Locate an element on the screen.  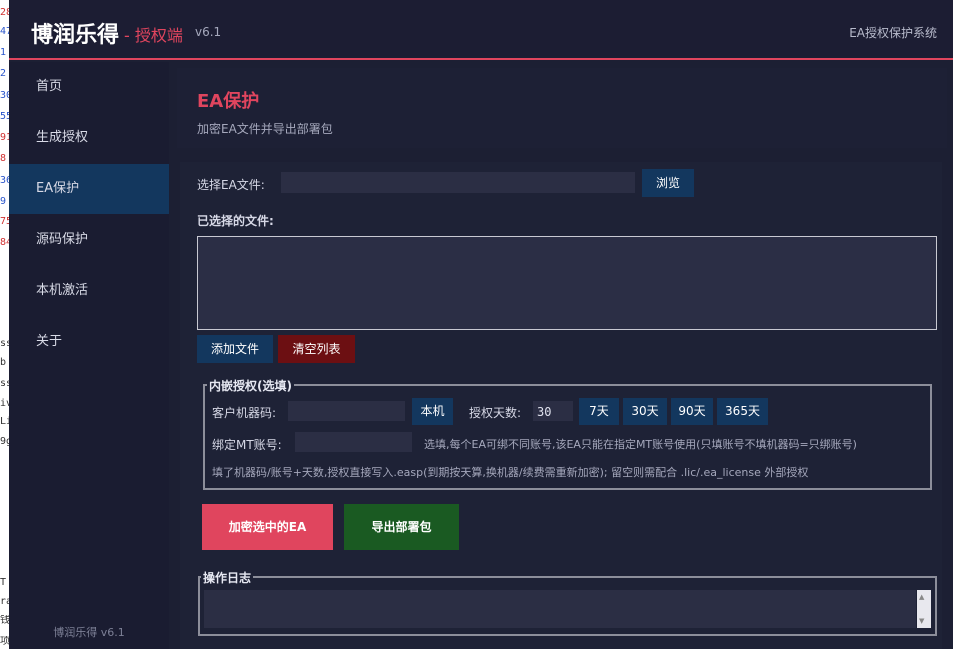
scroll-down-icon: ▼ is located at coordinates (921, 621).